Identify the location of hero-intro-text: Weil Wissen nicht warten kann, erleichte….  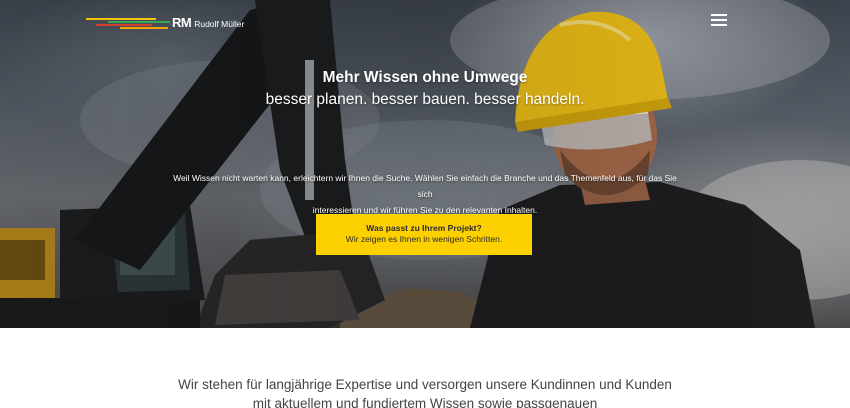
(425, 194).